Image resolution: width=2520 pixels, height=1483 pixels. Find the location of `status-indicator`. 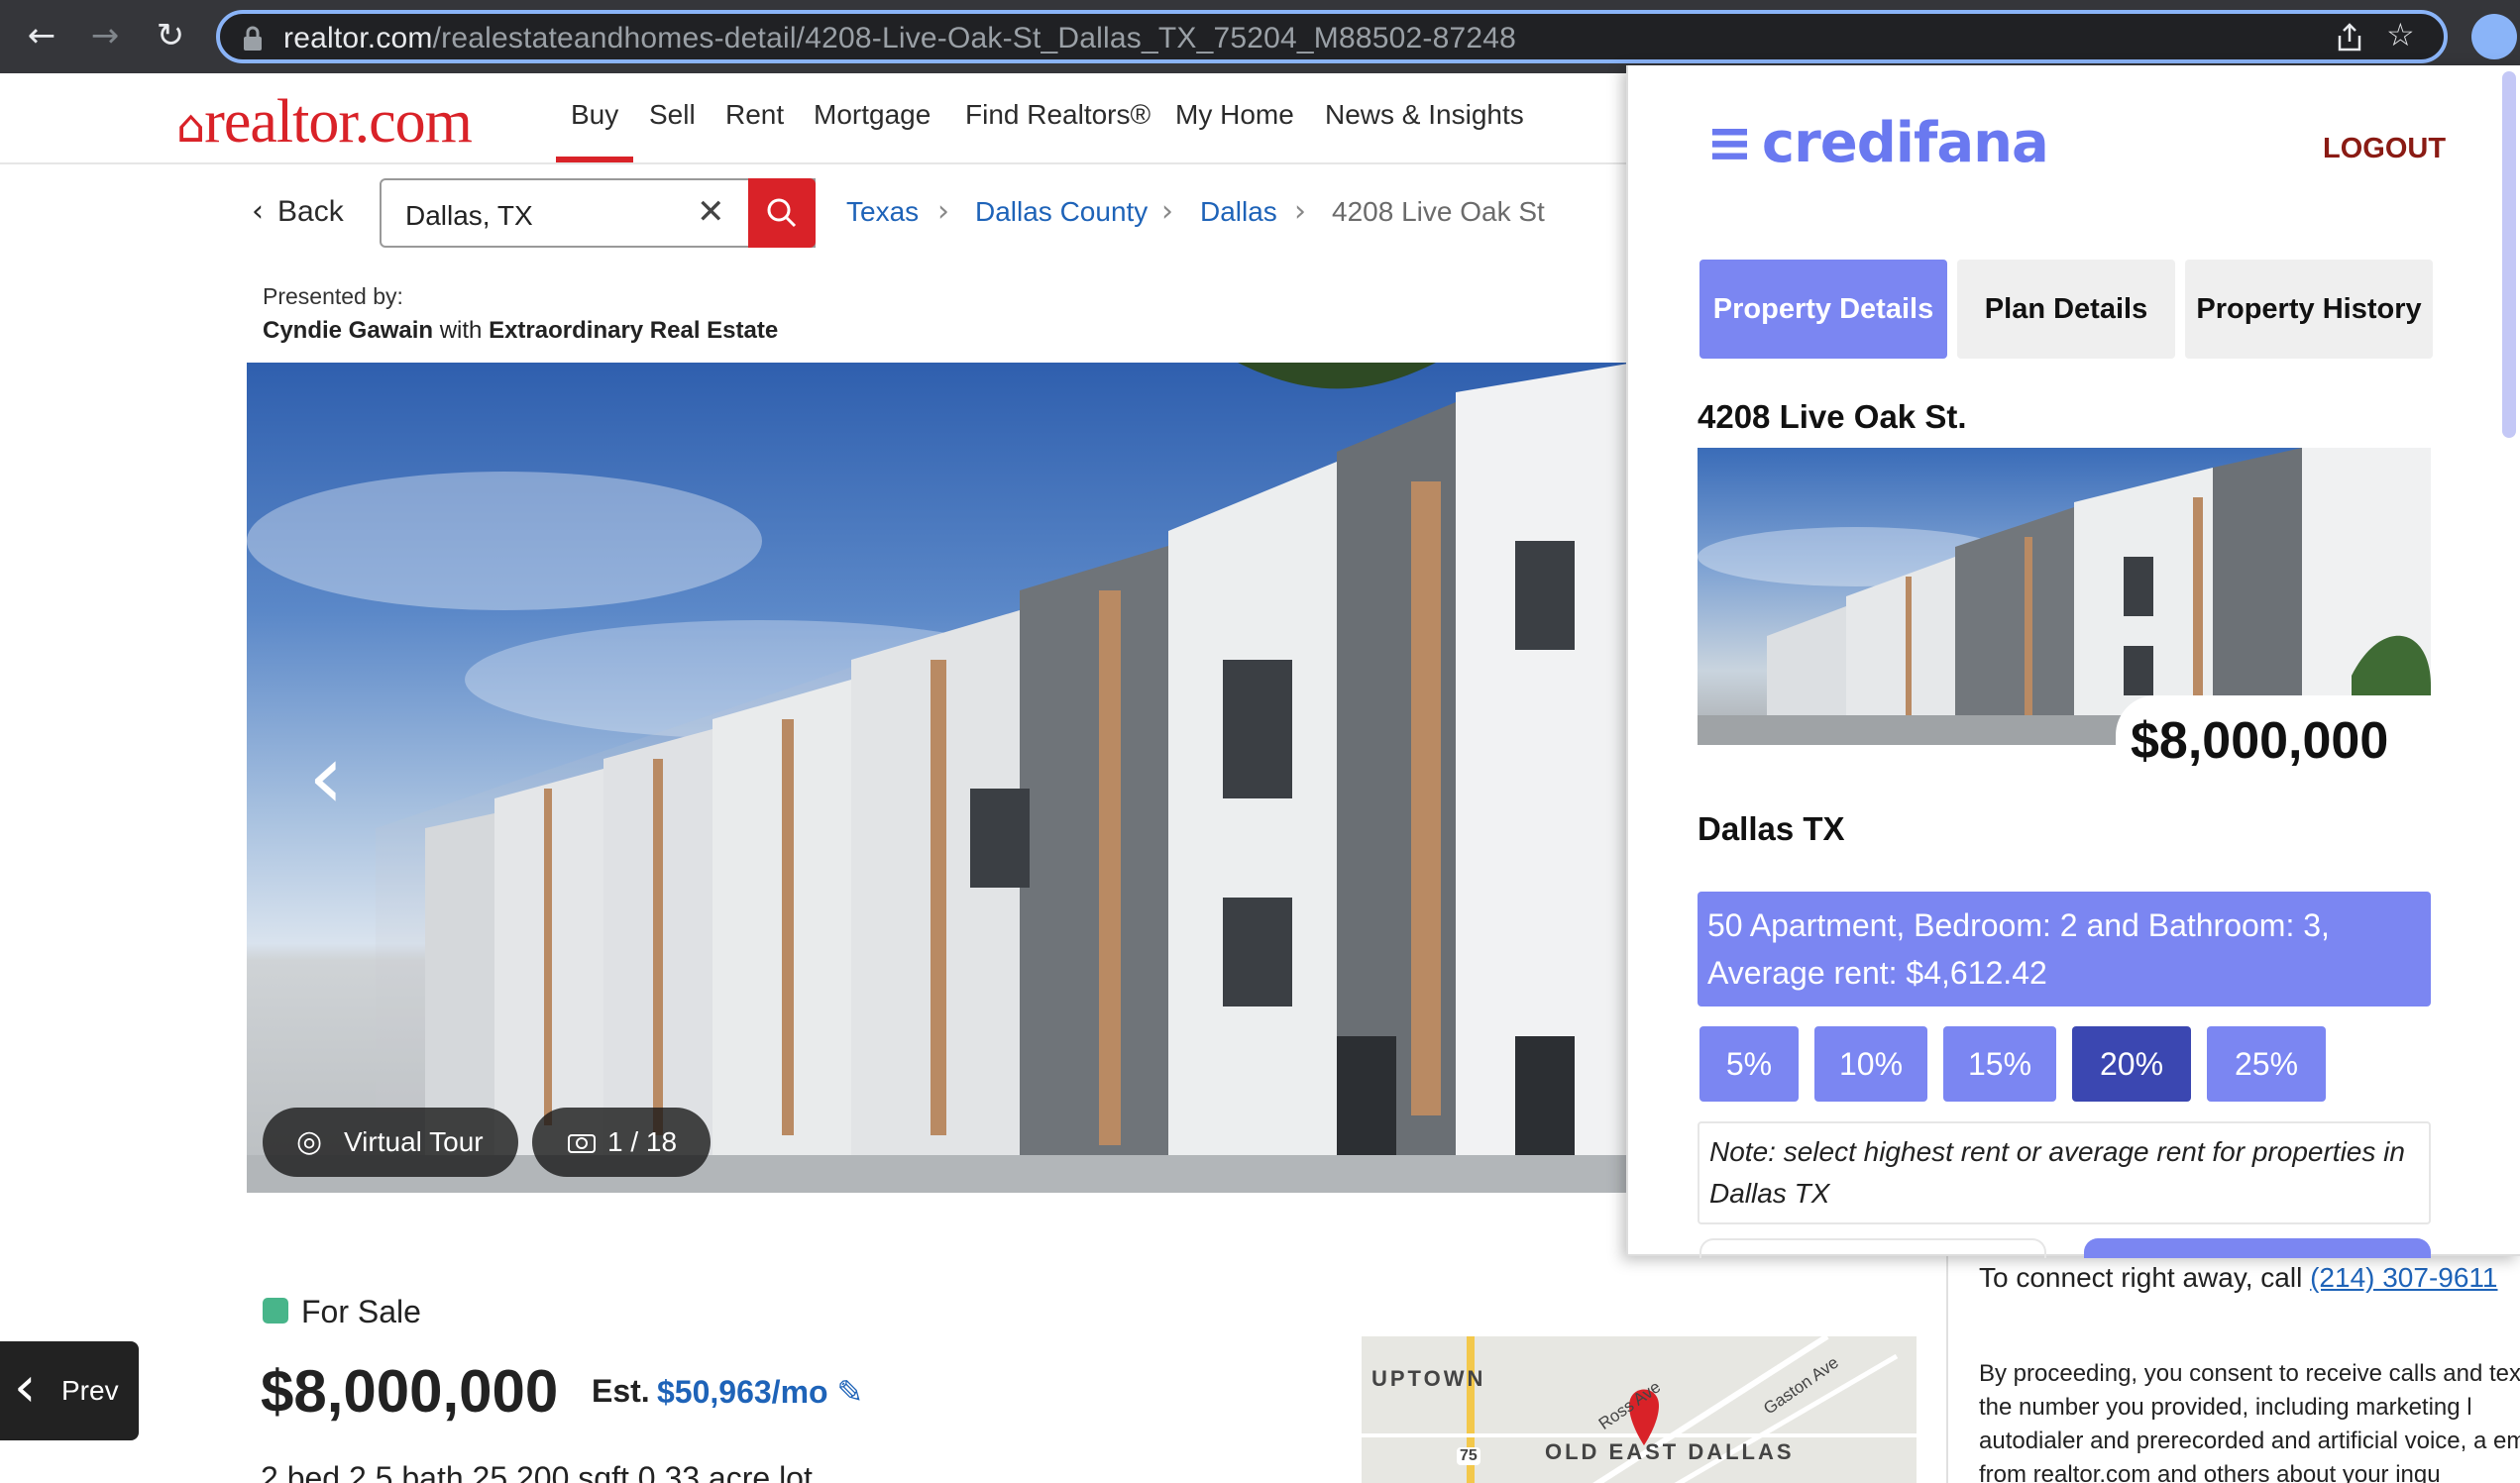

status-indicator is located at coordinates (275, 1311).